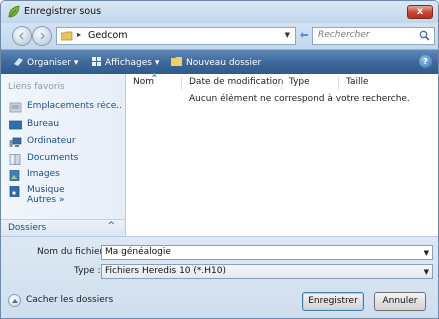 The width and height of the screenshot is (439, 319). Describe the element at coordinates (43, 124) in the screenshot. I see `sidebar-item-label: Bureau` at that location.